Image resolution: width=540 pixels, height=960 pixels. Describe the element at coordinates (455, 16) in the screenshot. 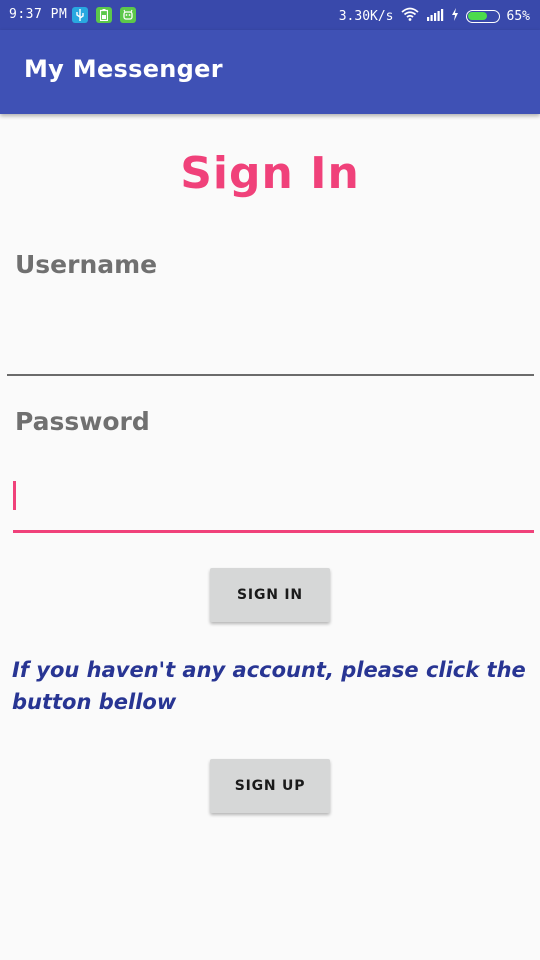

I see `charging-icon` at that location.